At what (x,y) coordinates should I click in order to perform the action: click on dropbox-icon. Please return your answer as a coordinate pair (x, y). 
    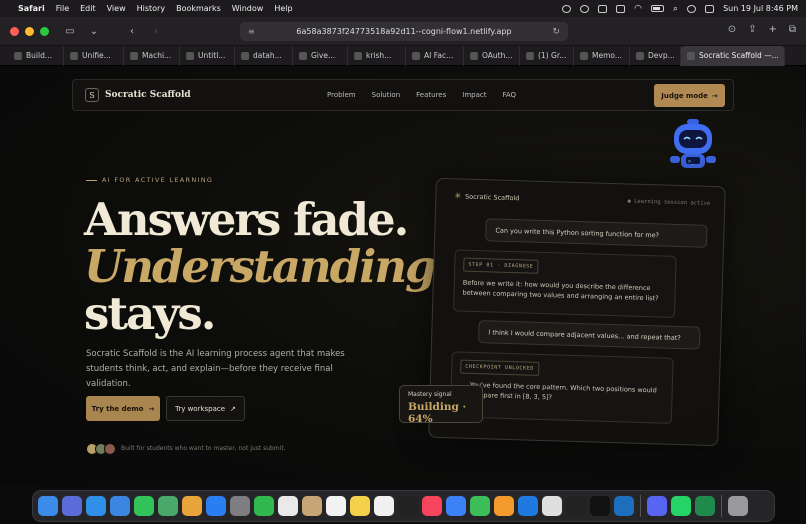
    Looking at the image, I should click on (621, 8).